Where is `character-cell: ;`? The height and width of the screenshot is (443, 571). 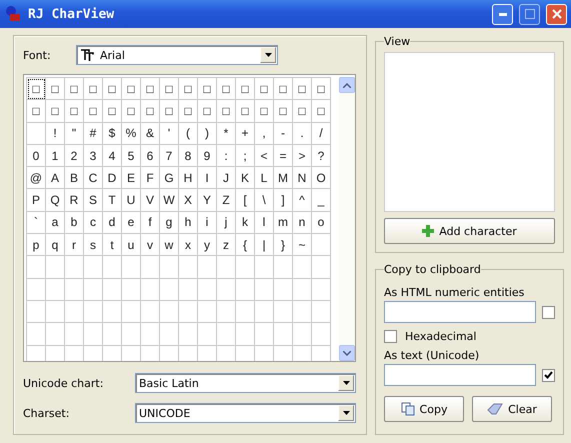
character-cell: ; is located at coordinates (245, 156).